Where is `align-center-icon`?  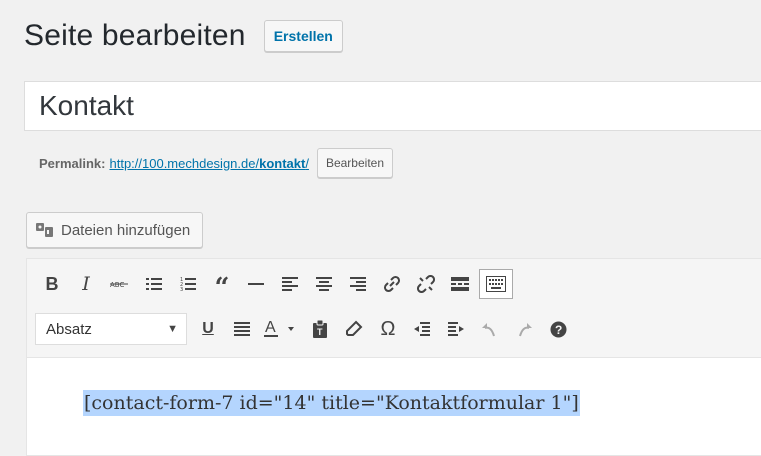
align-center-icon is located at coordinates (324, 284).